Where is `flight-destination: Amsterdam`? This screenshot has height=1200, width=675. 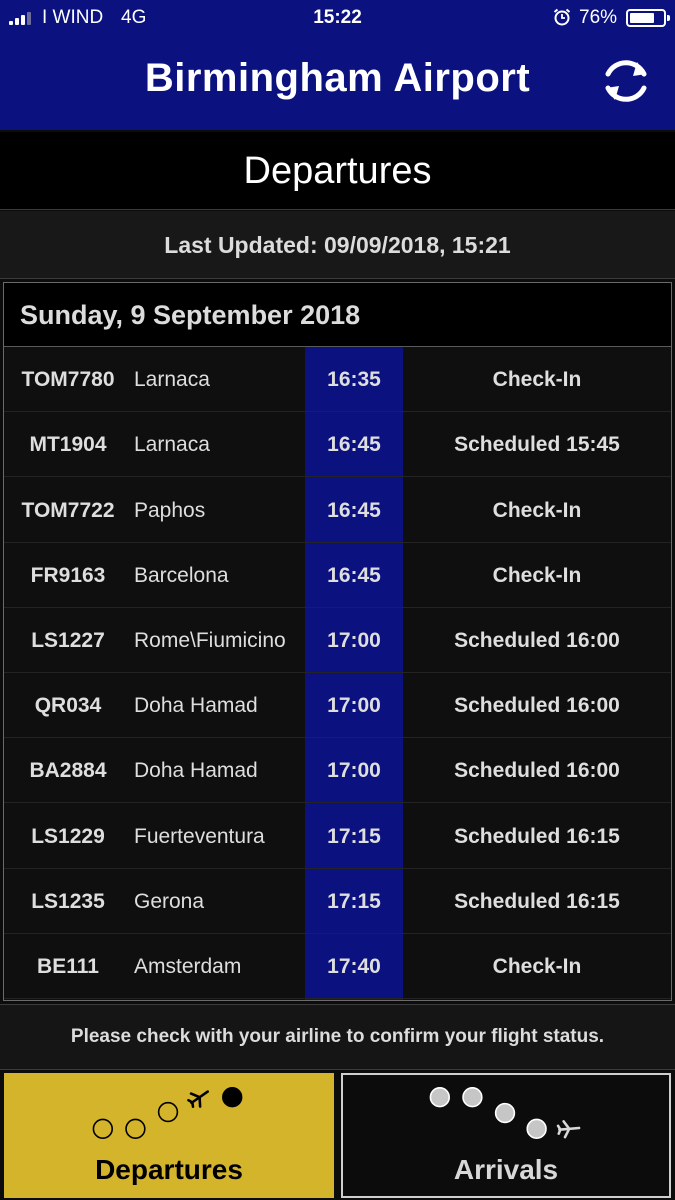 flight-destination: Amsterdam is located at coordinates (188, 966).